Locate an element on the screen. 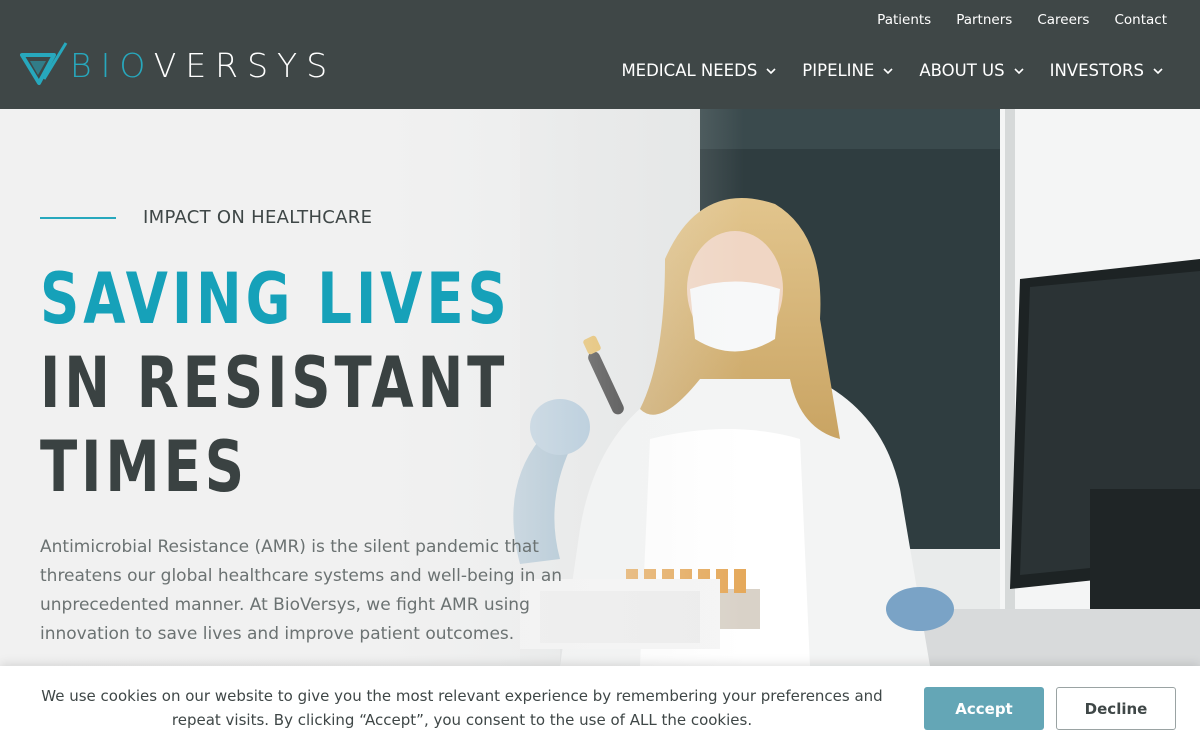 The height and width of the screenshot is (750, 1200). nav-link-careers: Careers is located at coordinates (1063, 20).